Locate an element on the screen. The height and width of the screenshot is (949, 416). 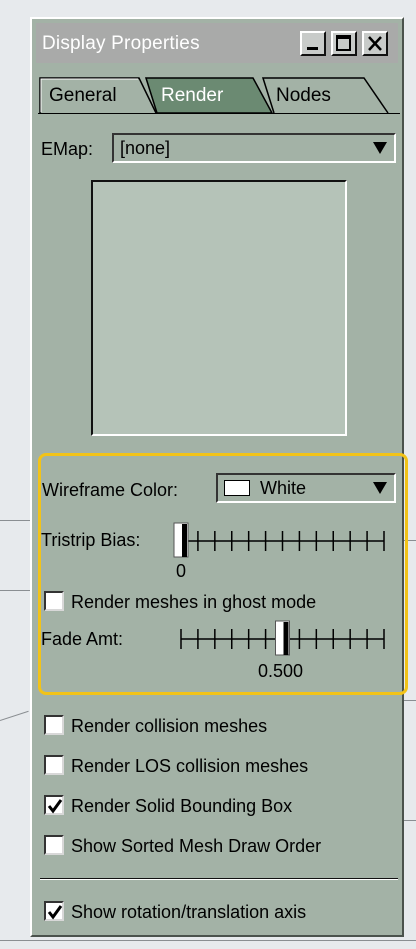
title-bar: Display Properties is located at coordinates (217, 43).